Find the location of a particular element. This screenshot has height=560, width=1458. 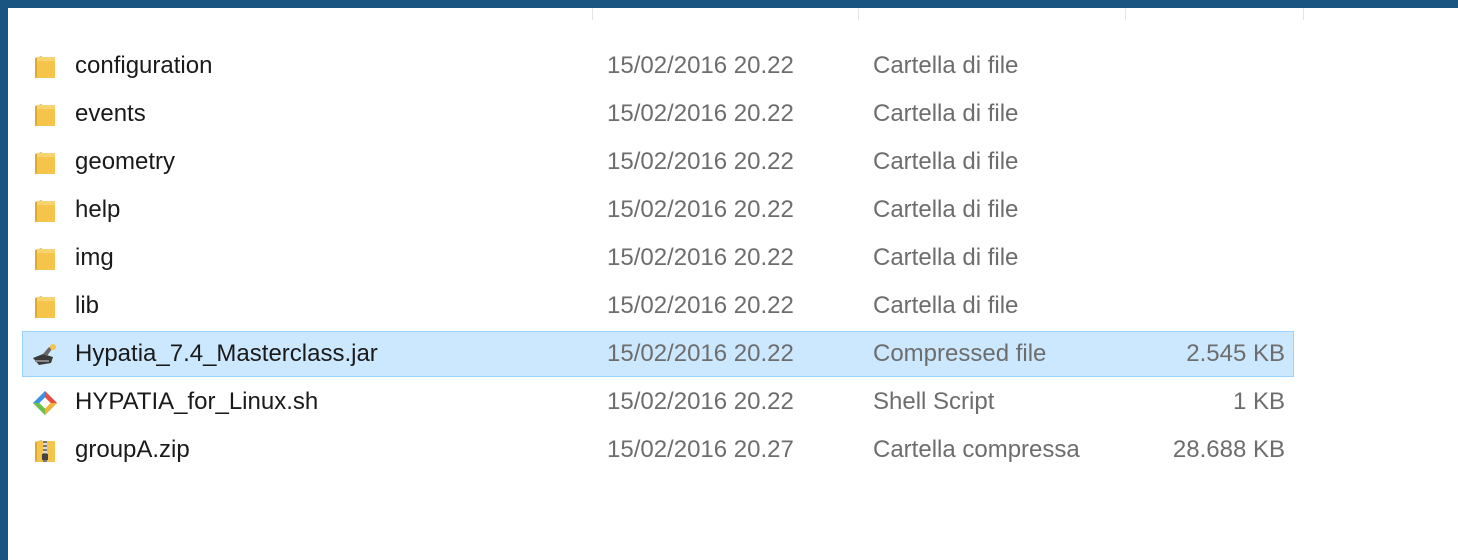

file-type: Compressed file is located at coordinates (960, 353).